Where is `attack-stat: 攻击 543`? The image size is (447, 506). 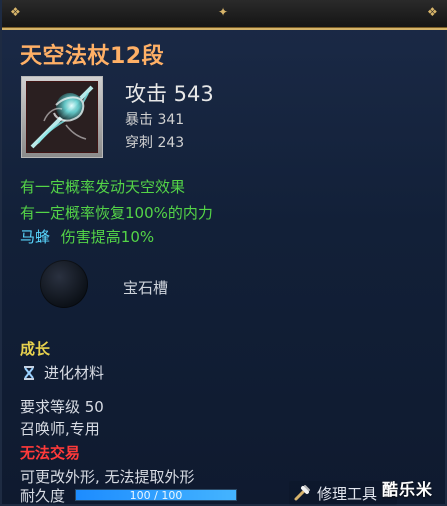 attack-stat: 攻击 543 is located at coordinates (169, 94).